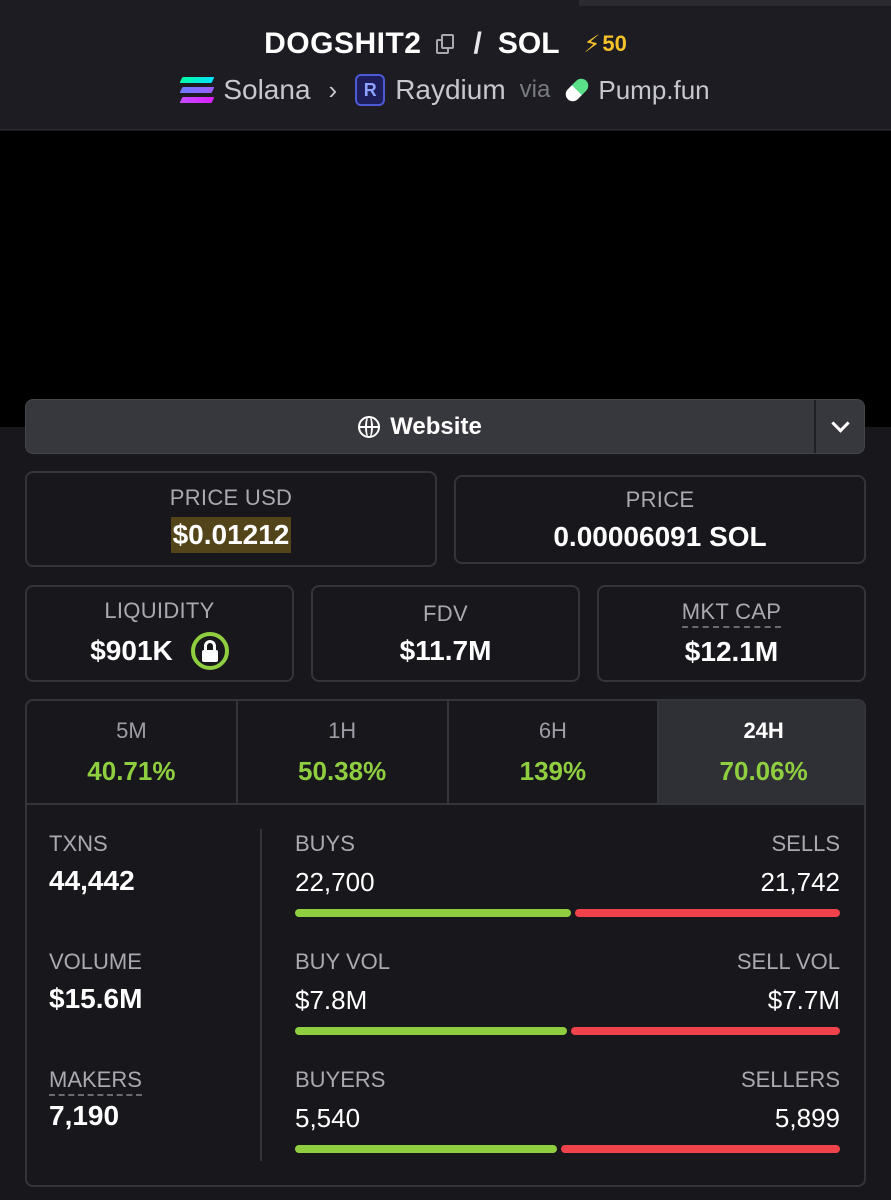 The height and width of the screenshot is (1200, 891). What do you see at coordinates (159, 610) in the screenshot?
I see `liquidity-label: LIQUIDITY` at bounding box center [159, 610].